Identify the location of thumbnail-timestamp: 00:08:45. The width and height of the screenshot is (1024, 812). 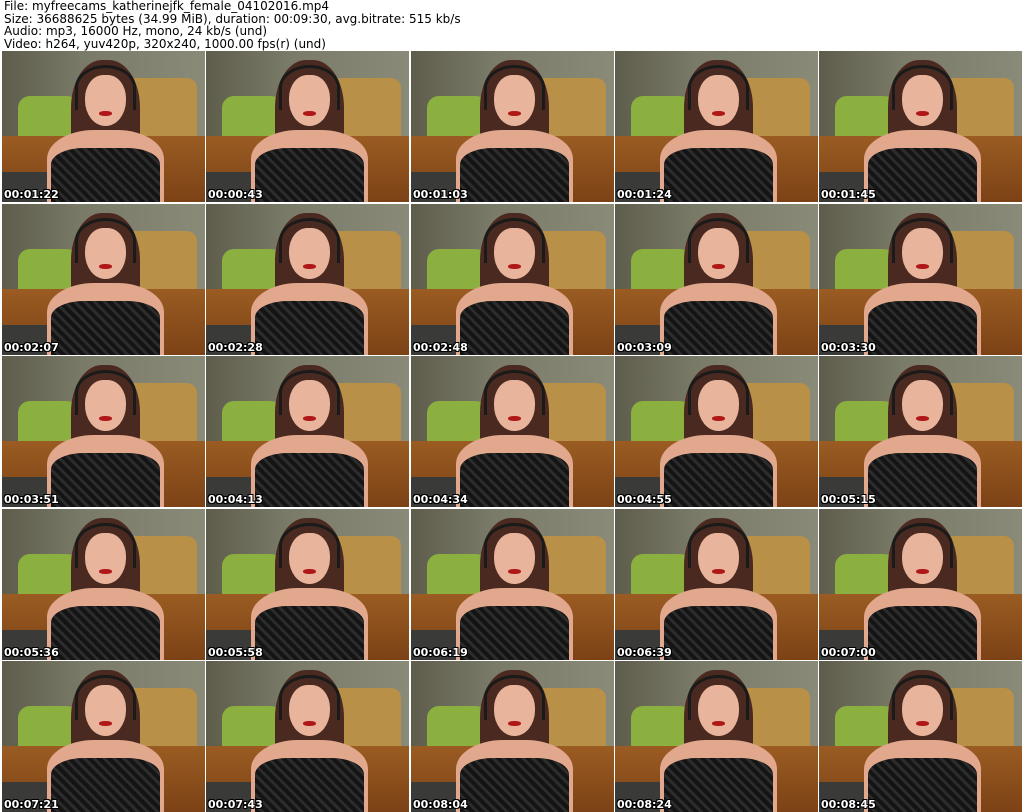
(848, 804).